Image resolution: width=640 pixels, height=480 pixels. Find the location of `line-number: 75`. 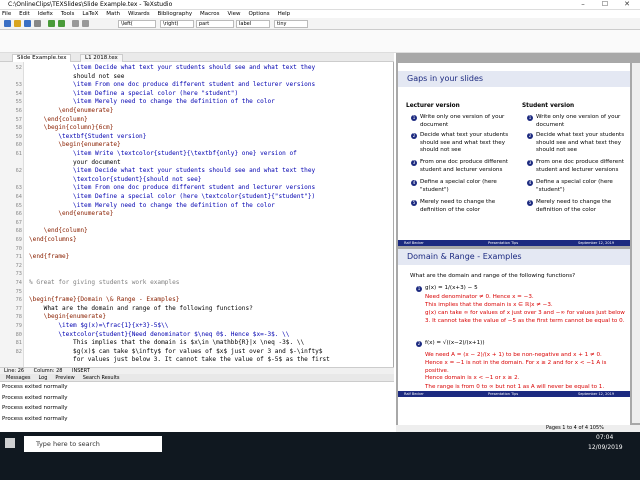

line-number: 75 is located at coordinates (18, 291).